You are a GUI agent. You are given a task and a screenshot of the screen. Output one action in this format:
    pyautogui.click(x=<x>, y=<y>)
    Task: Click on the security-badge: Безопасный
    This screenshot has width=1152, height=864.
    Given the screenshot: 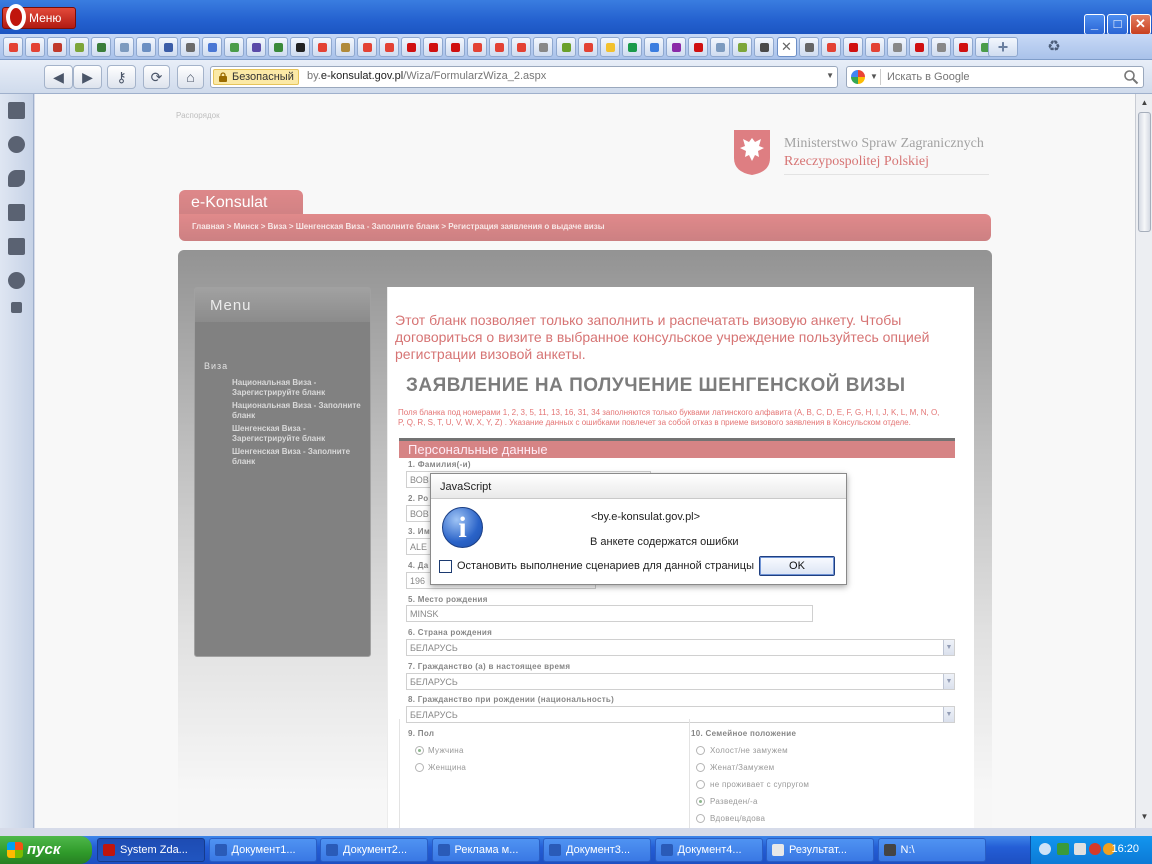 What is the action you would take?
    pyautogui.click(x=256, y=77)
    